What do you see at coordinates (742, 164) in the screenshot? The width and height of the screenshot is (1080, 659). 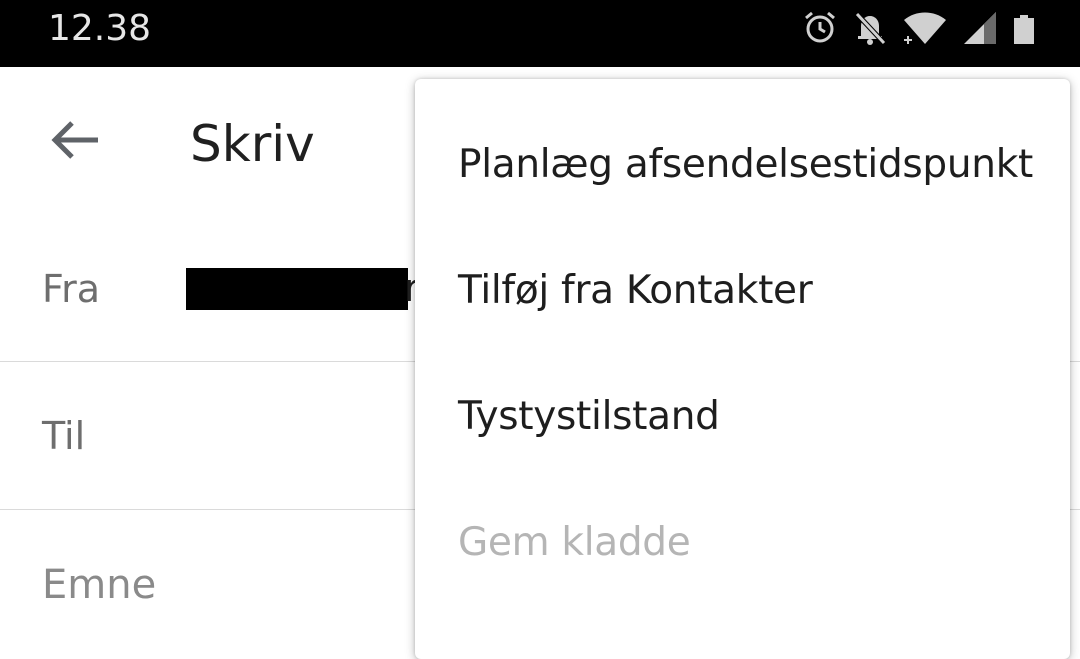 I see `menu-item-schedule-send: Planlæg afsendelsestidspunkt` at bounding box center [742, 164].